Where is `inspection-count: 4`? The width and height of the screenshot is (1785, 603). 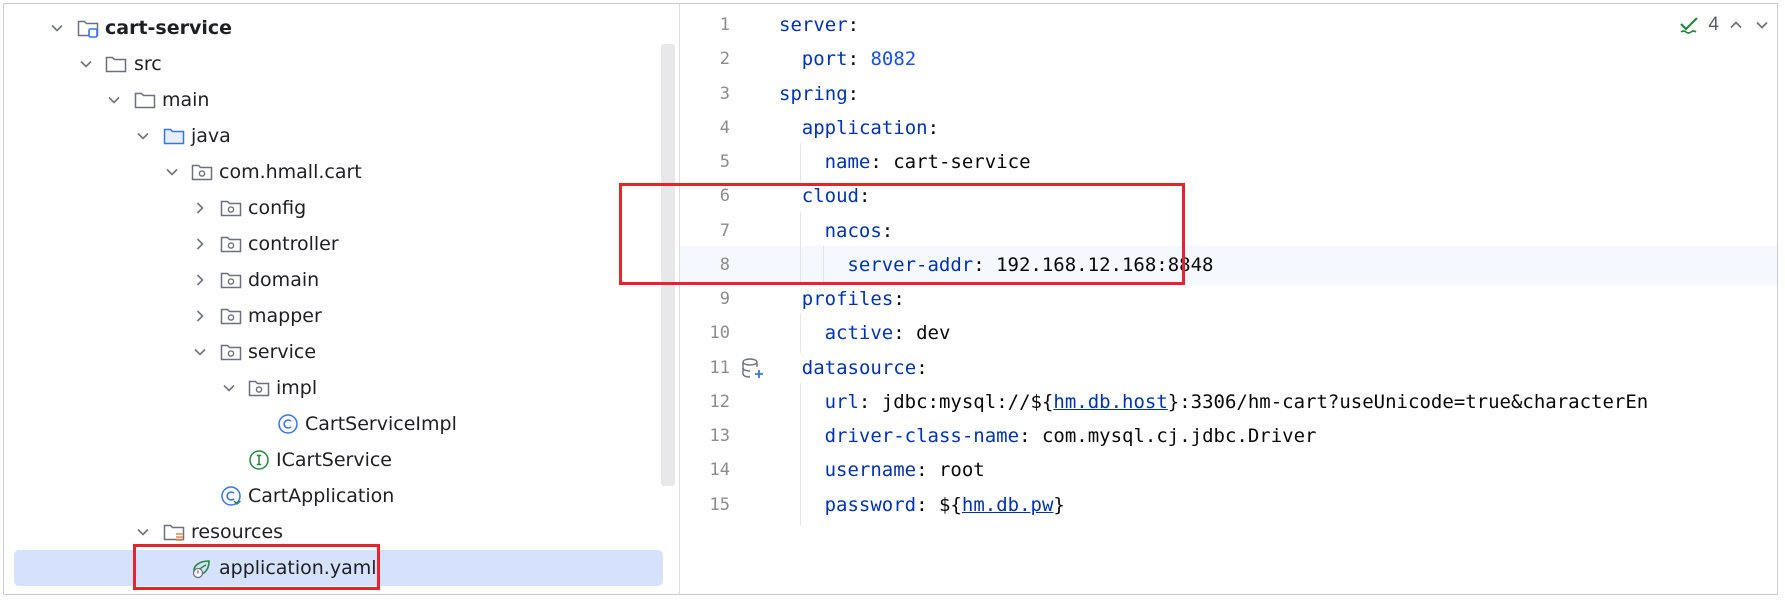 inspection-count: 4 is located at coordinates (1713, 24).